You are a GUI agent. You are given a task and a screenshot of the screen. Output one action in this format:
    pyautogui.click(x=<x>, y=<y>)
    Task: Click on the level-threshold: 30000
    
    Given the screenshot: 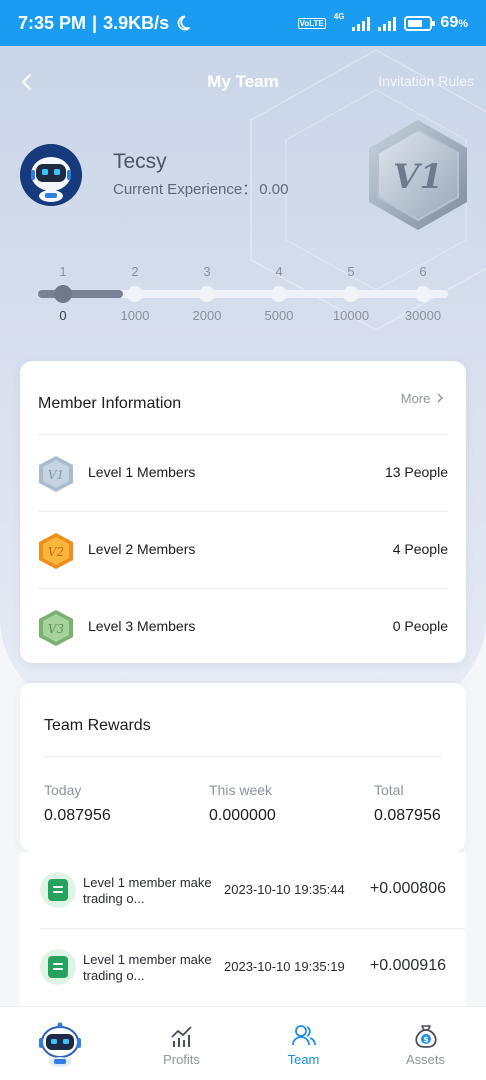 What is the action you would take?
    pyautogui.click(x=423, y=315)
    